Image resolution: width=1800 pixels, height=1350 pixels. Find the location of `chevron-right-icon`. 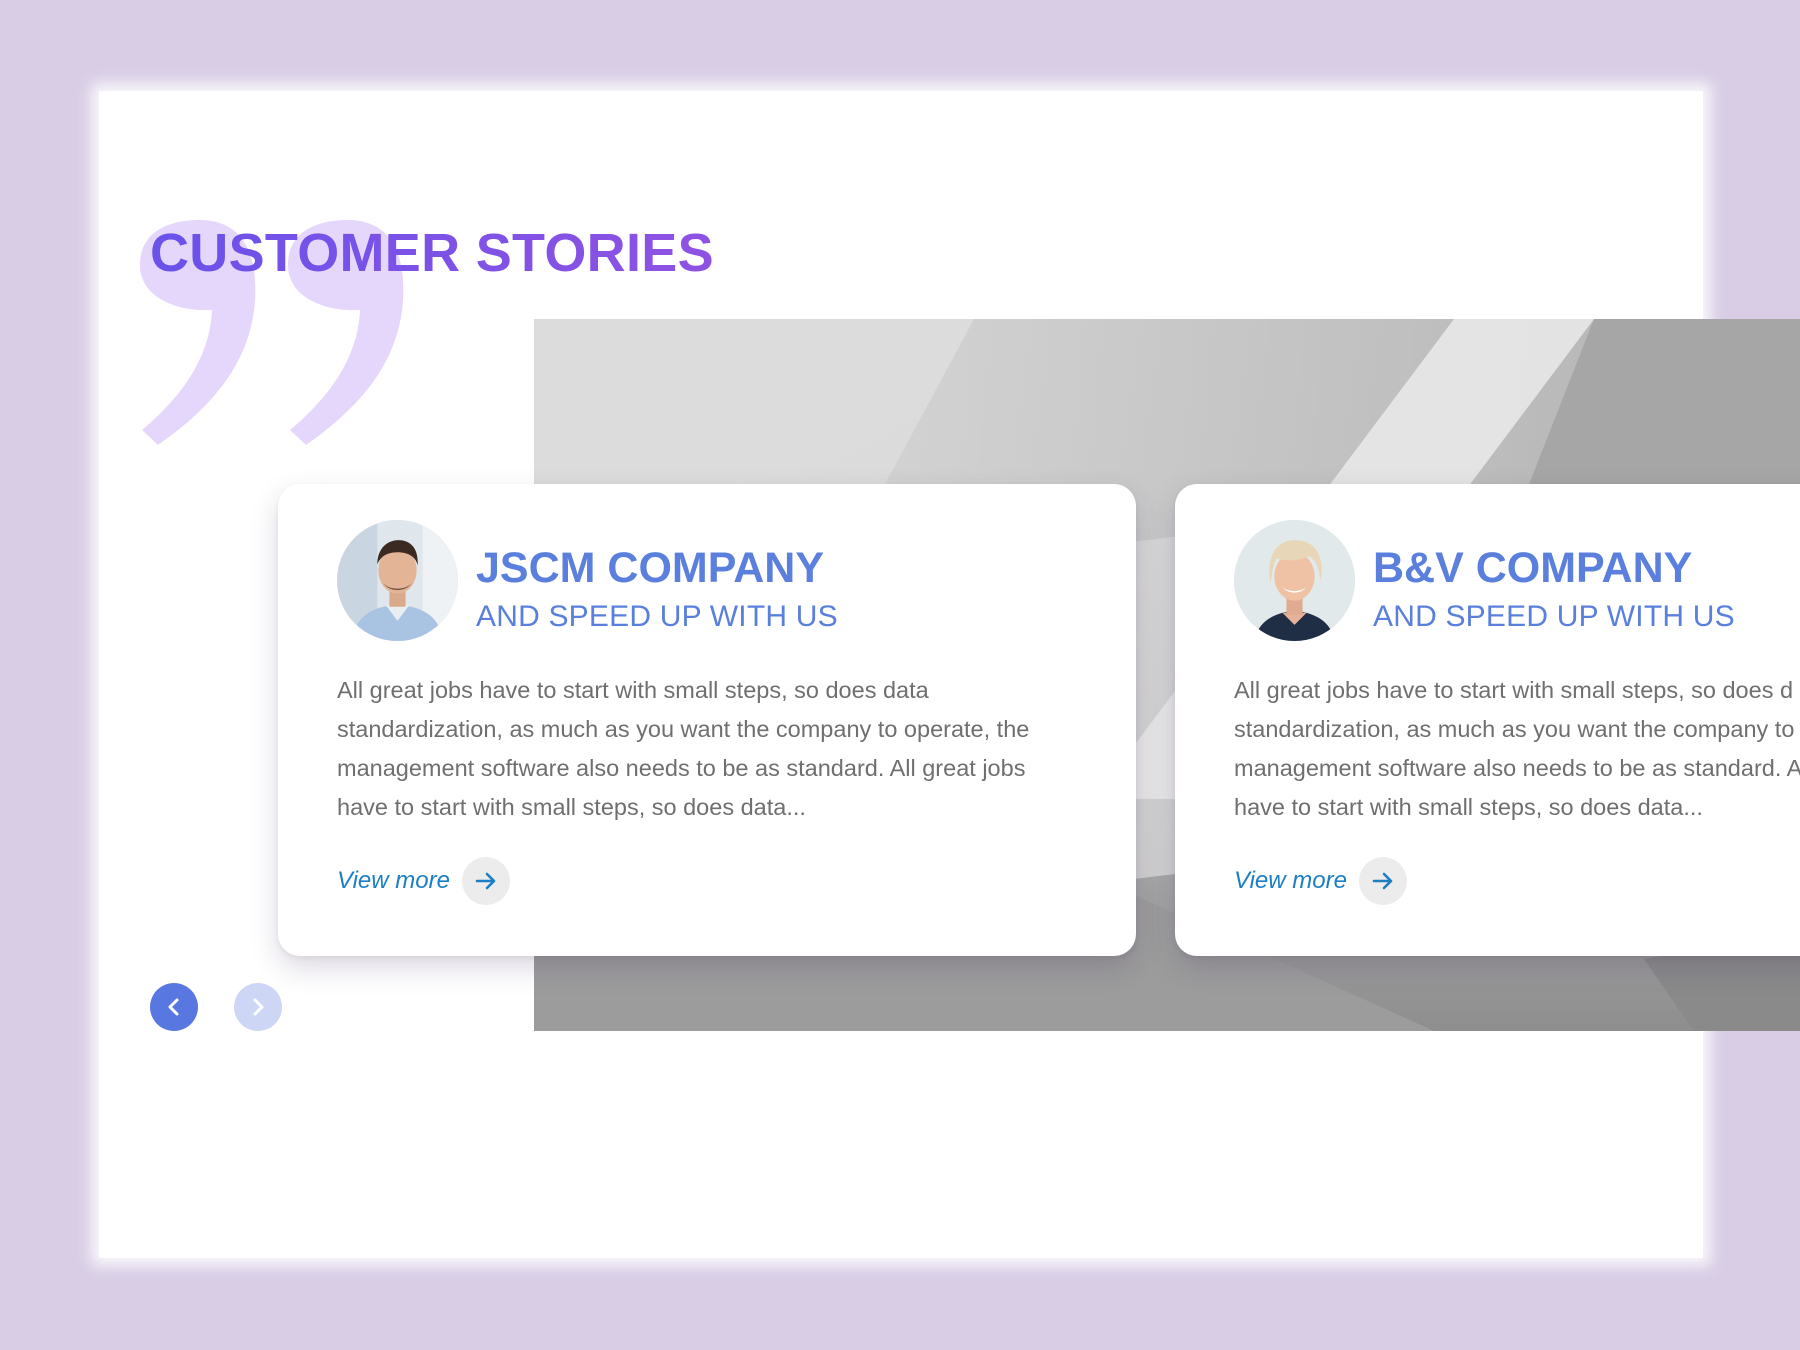

chevron-right-icon is located at coordinates (258, 1007).